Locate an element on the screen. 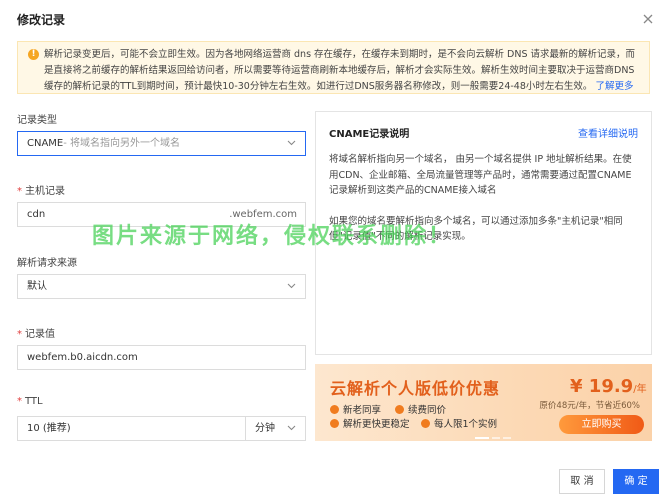 The width and height of the screenshot is (667, 500). promo-feature: 续费同价 is located at coordinates (420, 409).